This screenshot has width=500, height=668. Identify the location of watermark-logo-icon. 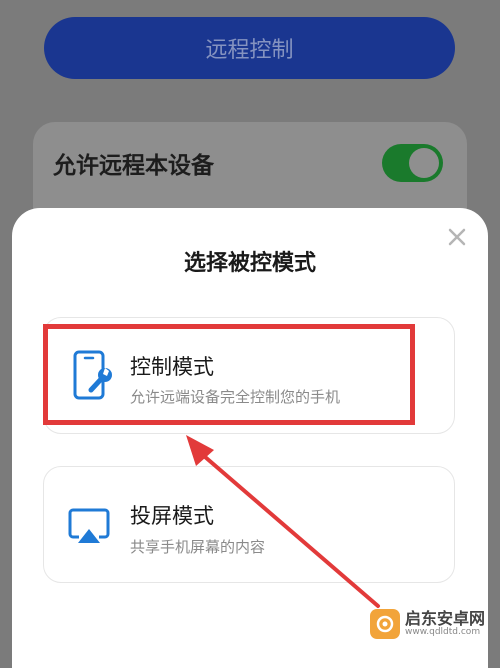
(385, 624).